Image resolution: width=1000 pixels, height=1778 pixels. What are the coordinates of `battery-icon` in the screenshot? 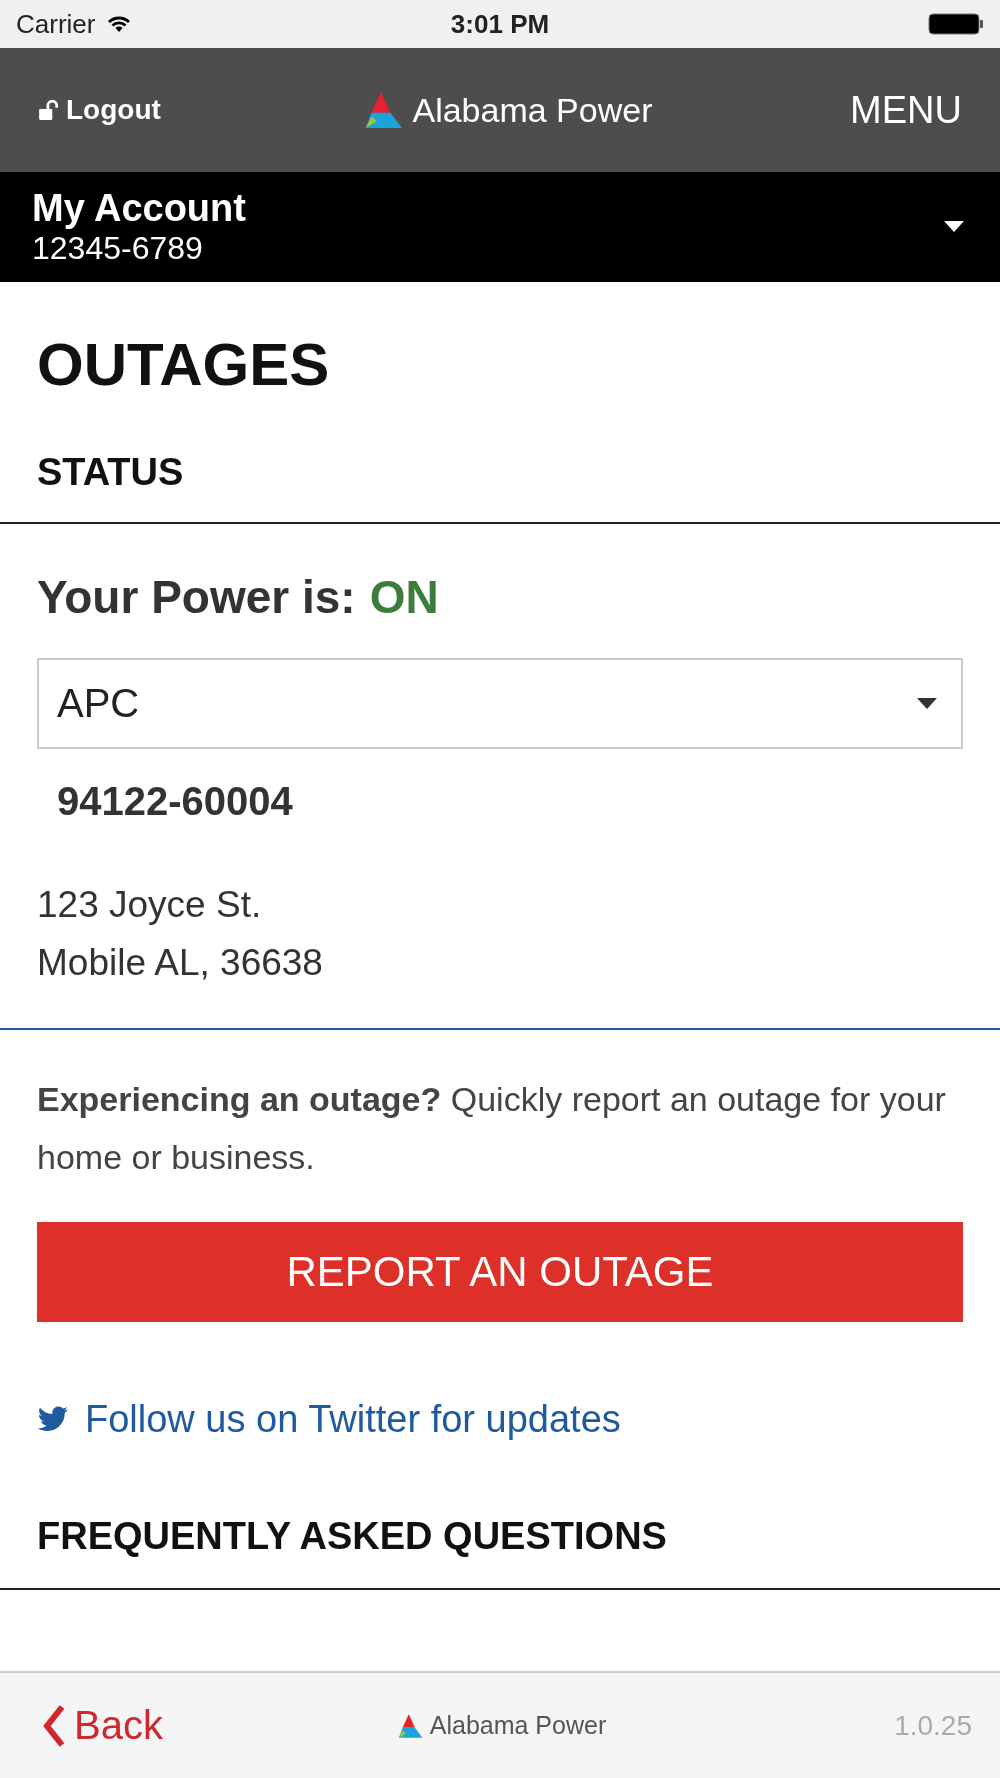 It's located at (956, 24).